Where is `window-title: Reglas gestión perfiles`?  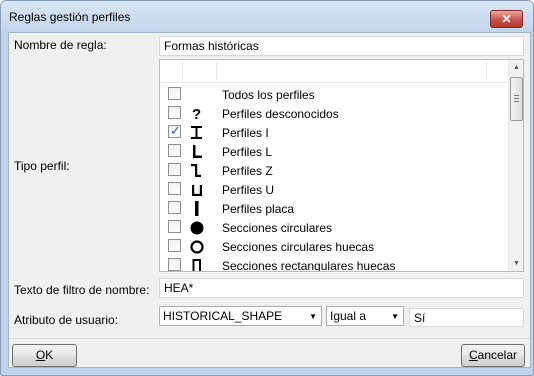 window-title: Reglas gestión perfiles is located at coordinates (70, 17).